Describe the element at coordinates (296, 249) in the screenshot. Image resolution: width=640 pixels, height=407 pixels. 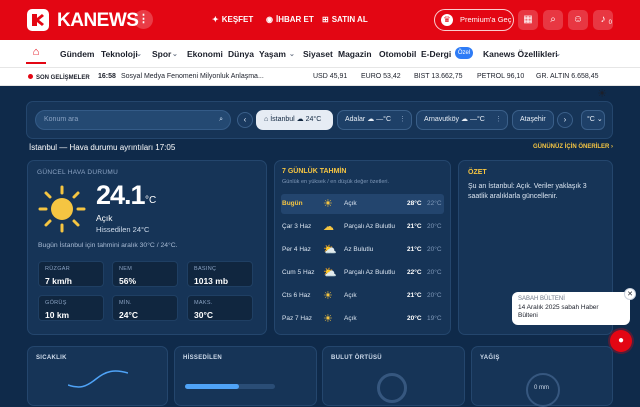
I see `forecast-day: Per 4 Haz` at that location.